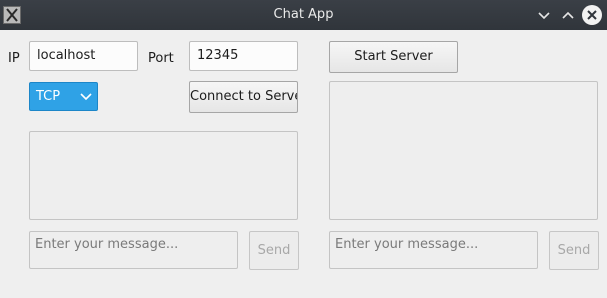 The width and height of the screenshot is (607, 298). I want to click on chevron-up-icon, so click(568, 15).